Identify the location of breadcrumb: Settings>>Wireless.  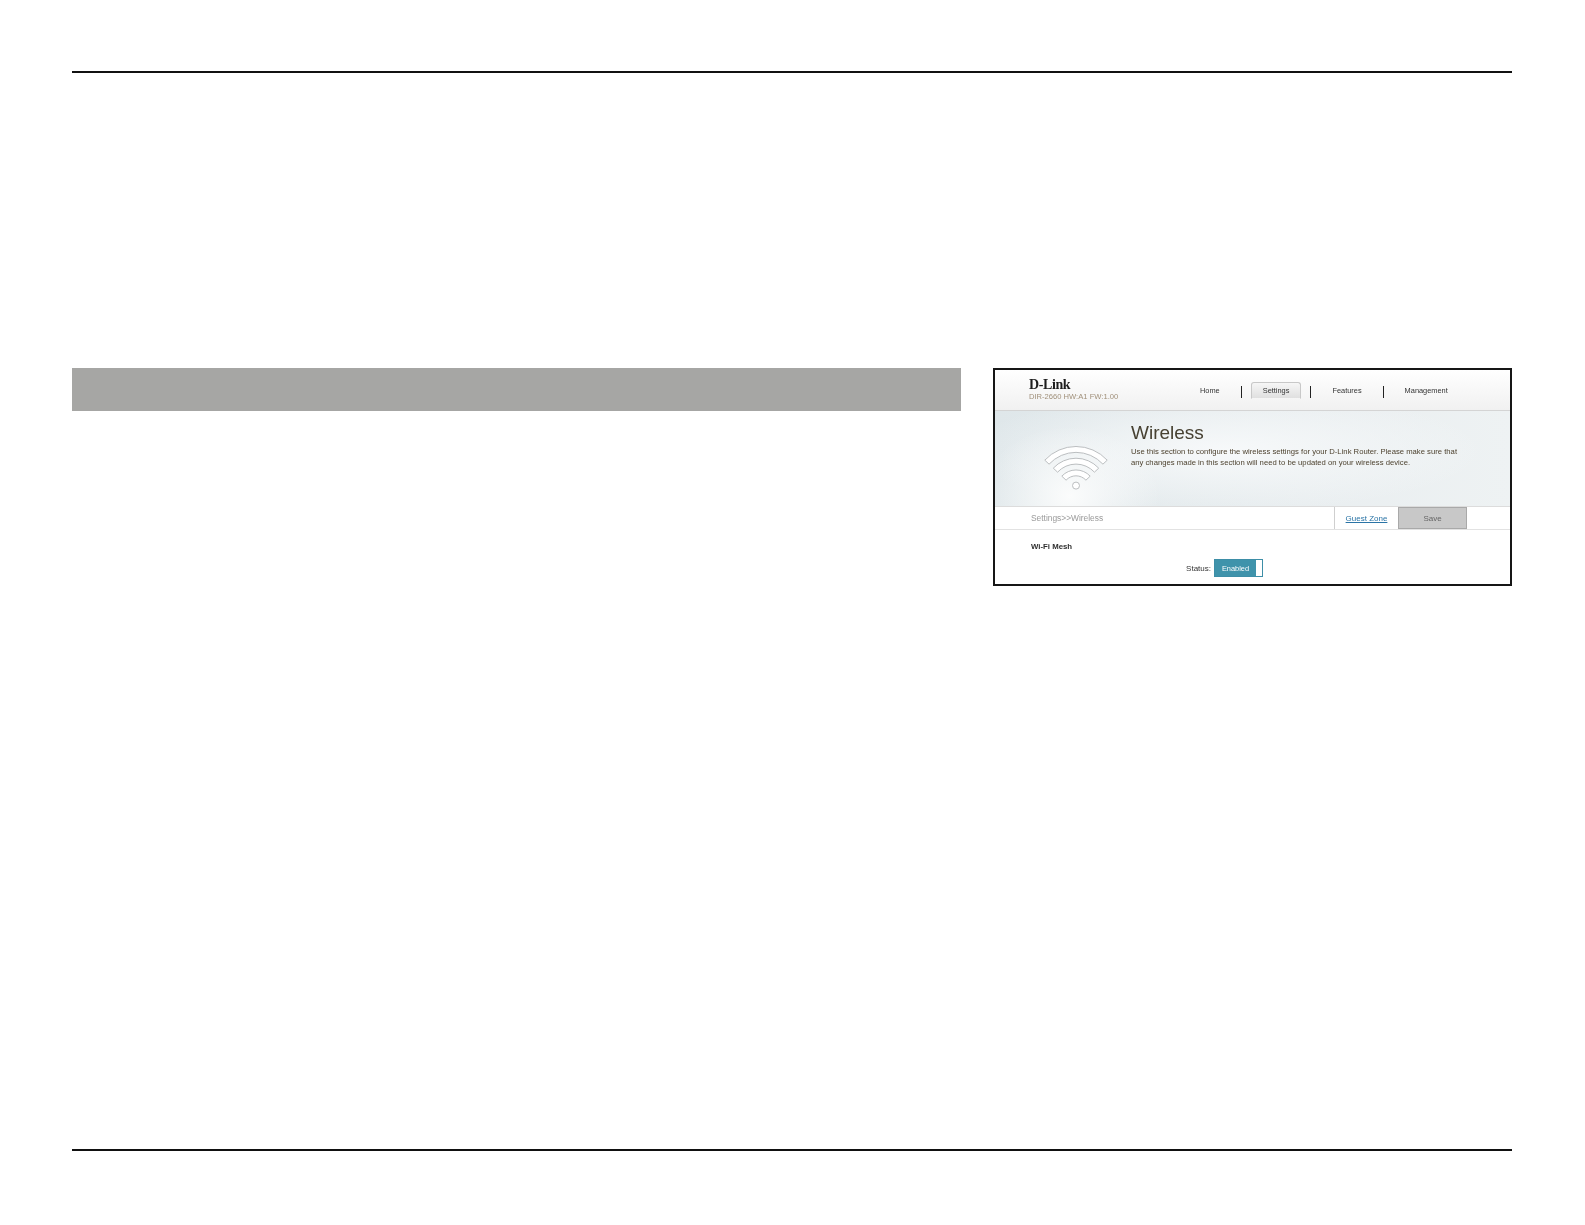
(1067, 518).